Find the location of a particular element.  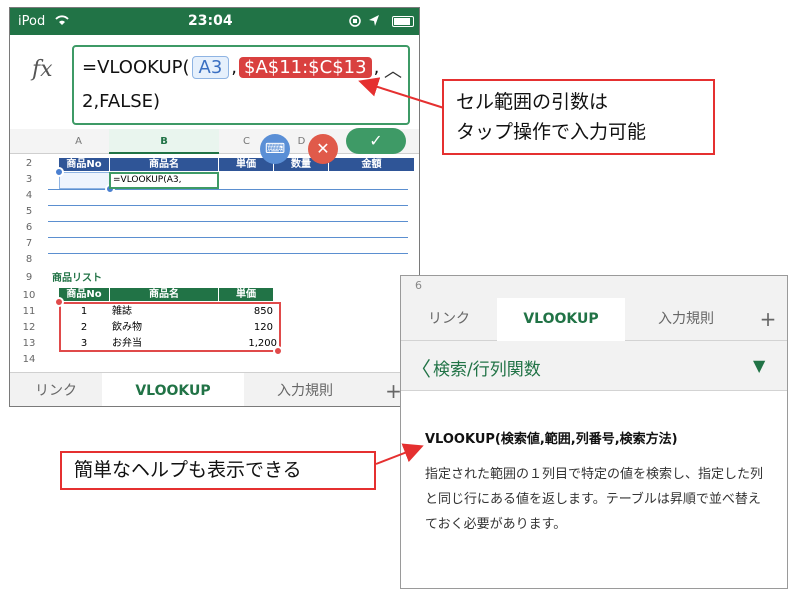

arrow-to-help-title is located at coordinates (399, 454).